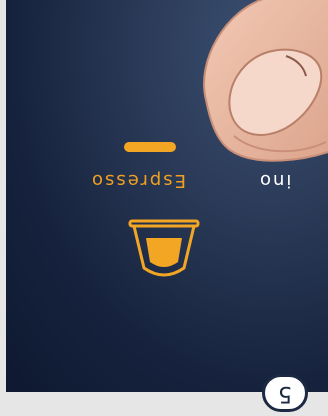 This screenshot has width=328, height=416. I want to click on step-number-text: 5, so click(285, 393).